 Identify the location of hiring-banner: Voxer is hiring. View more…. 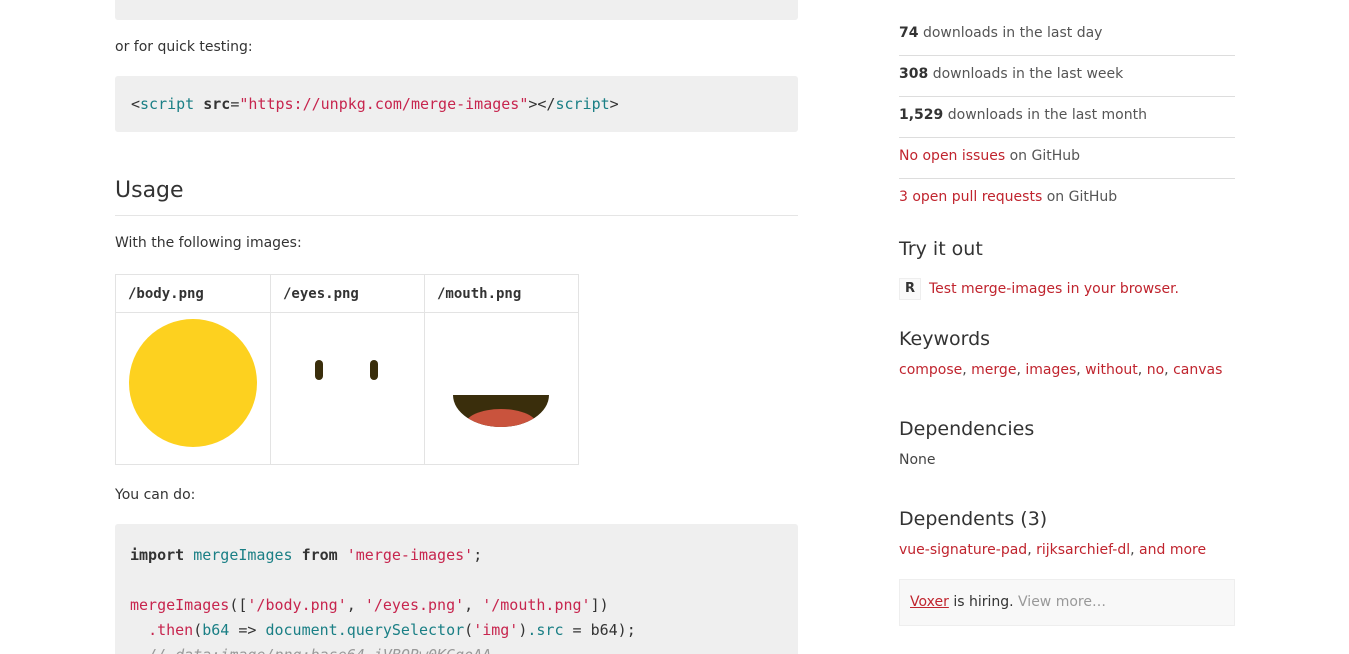
(1067, 602).